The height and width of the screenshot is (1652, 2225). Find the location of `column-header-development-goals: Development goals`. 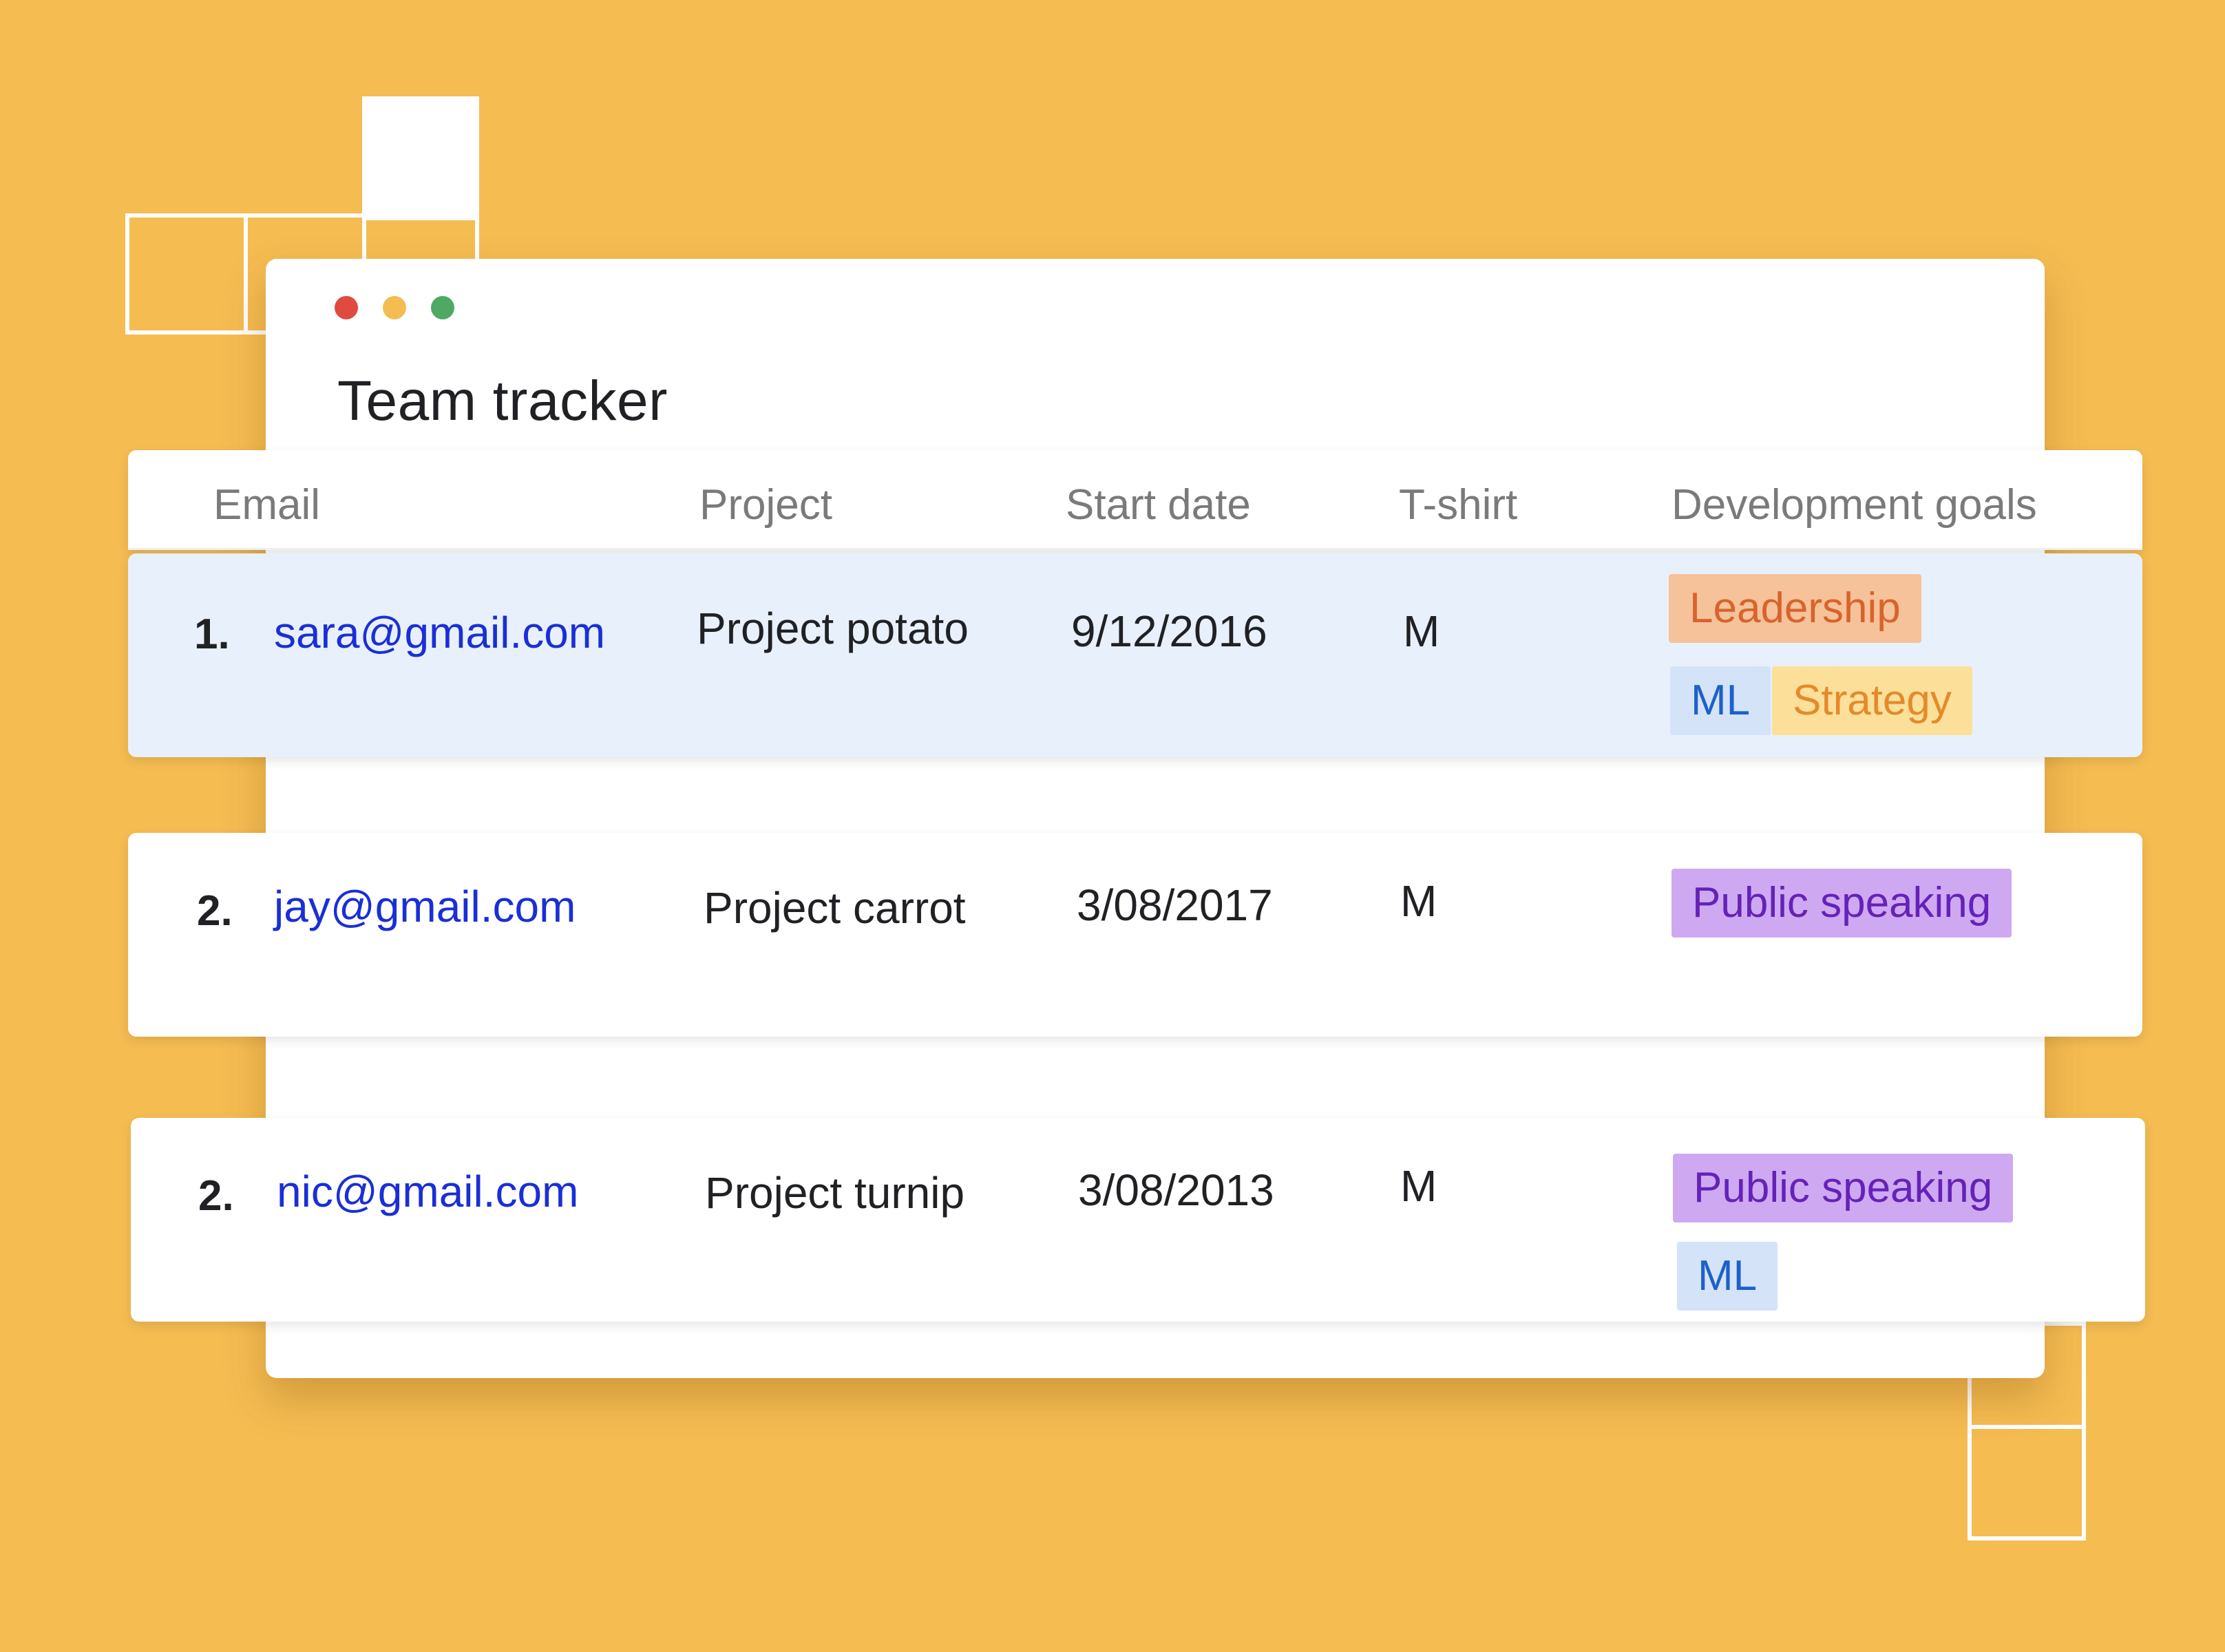

column-header-development-goals: Development goals is located at coordinates (1854, 504).